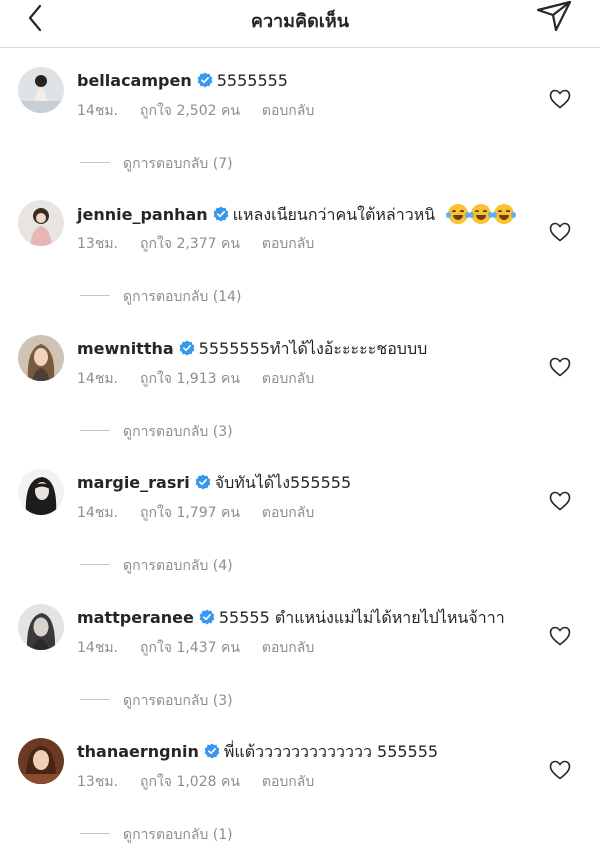  What do you see at coordinates (190, 244) in the screenshot?
I see `likes-count: ถูกใจ 2,377 คน` at bounding box center [190, 244].